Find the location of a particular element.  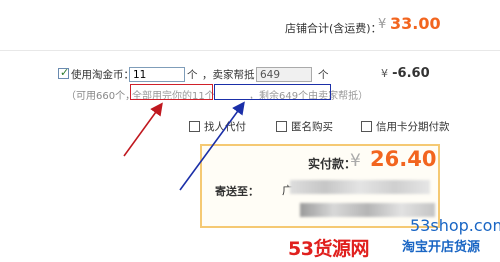

anonymous-purchase-checkbox is located at coordinates (281, 126).